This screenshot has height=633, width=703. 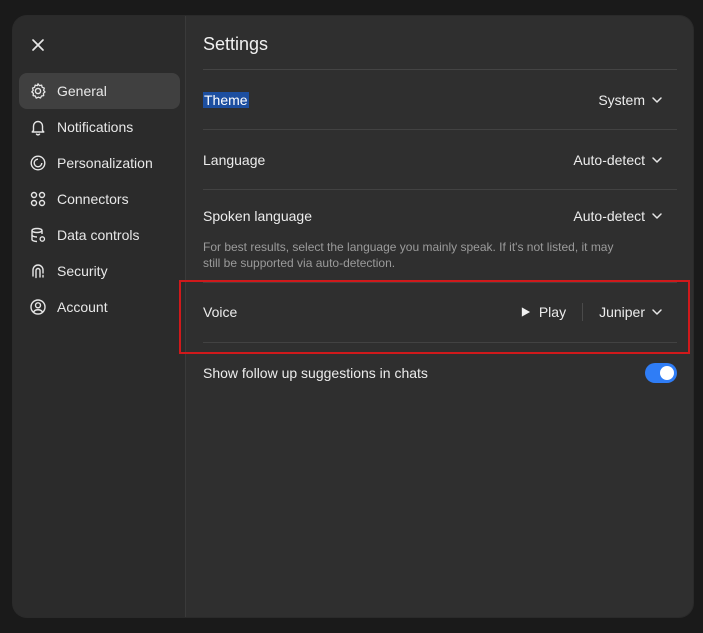 I want to click on sidebar-item-label: Account, so click(x=82, y=307).